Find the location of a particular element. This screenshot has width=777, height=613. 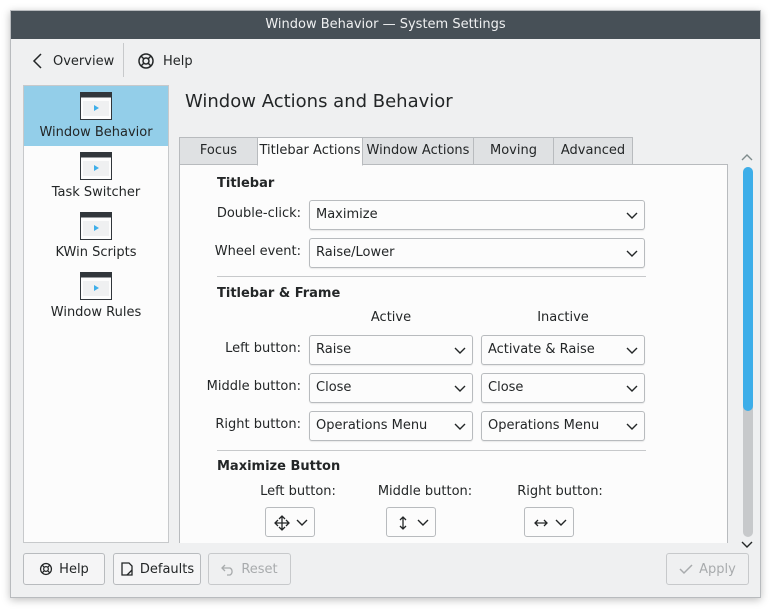

scroll-up-arrow-icon is located at coordinates (747, 157).